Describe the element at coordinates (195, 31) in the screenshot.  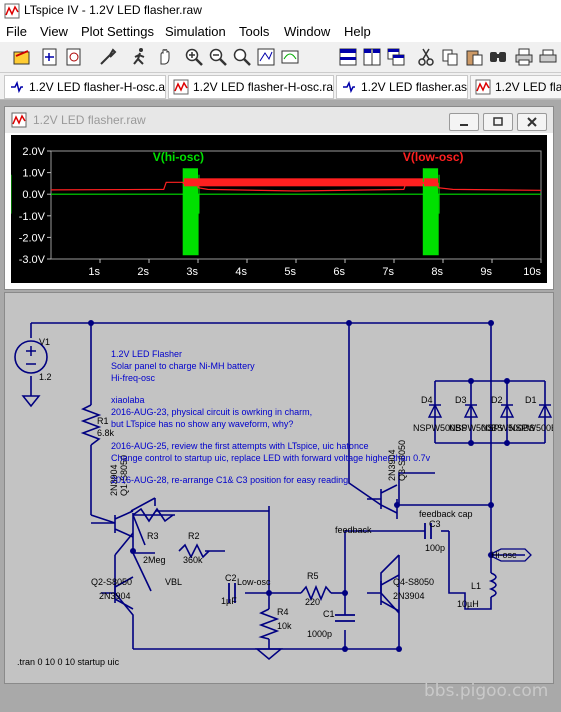
I see `menu-simulation: Simulation` at that location.